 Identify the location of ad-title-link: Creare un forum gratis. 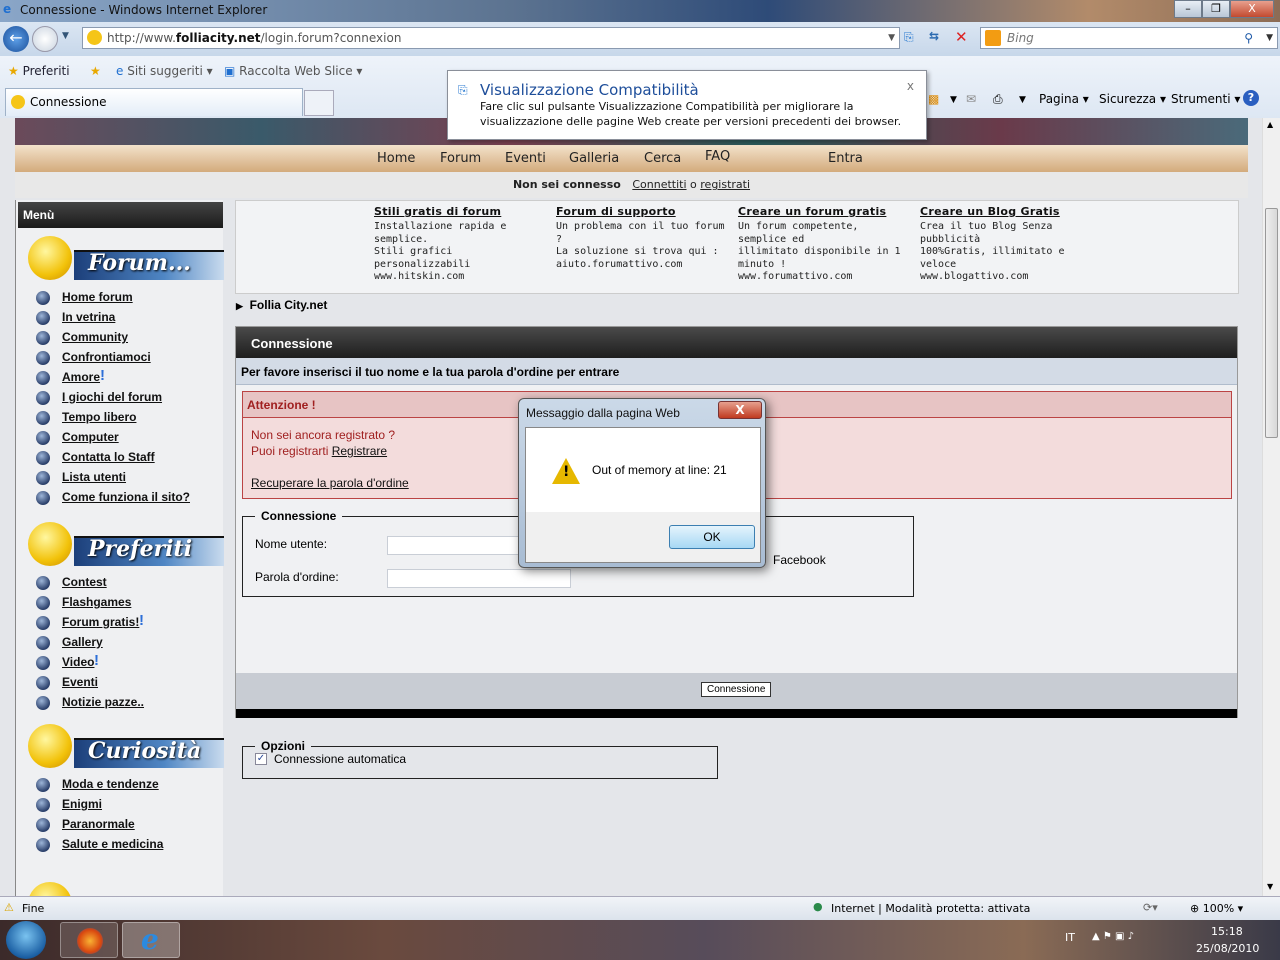
(827, 211).